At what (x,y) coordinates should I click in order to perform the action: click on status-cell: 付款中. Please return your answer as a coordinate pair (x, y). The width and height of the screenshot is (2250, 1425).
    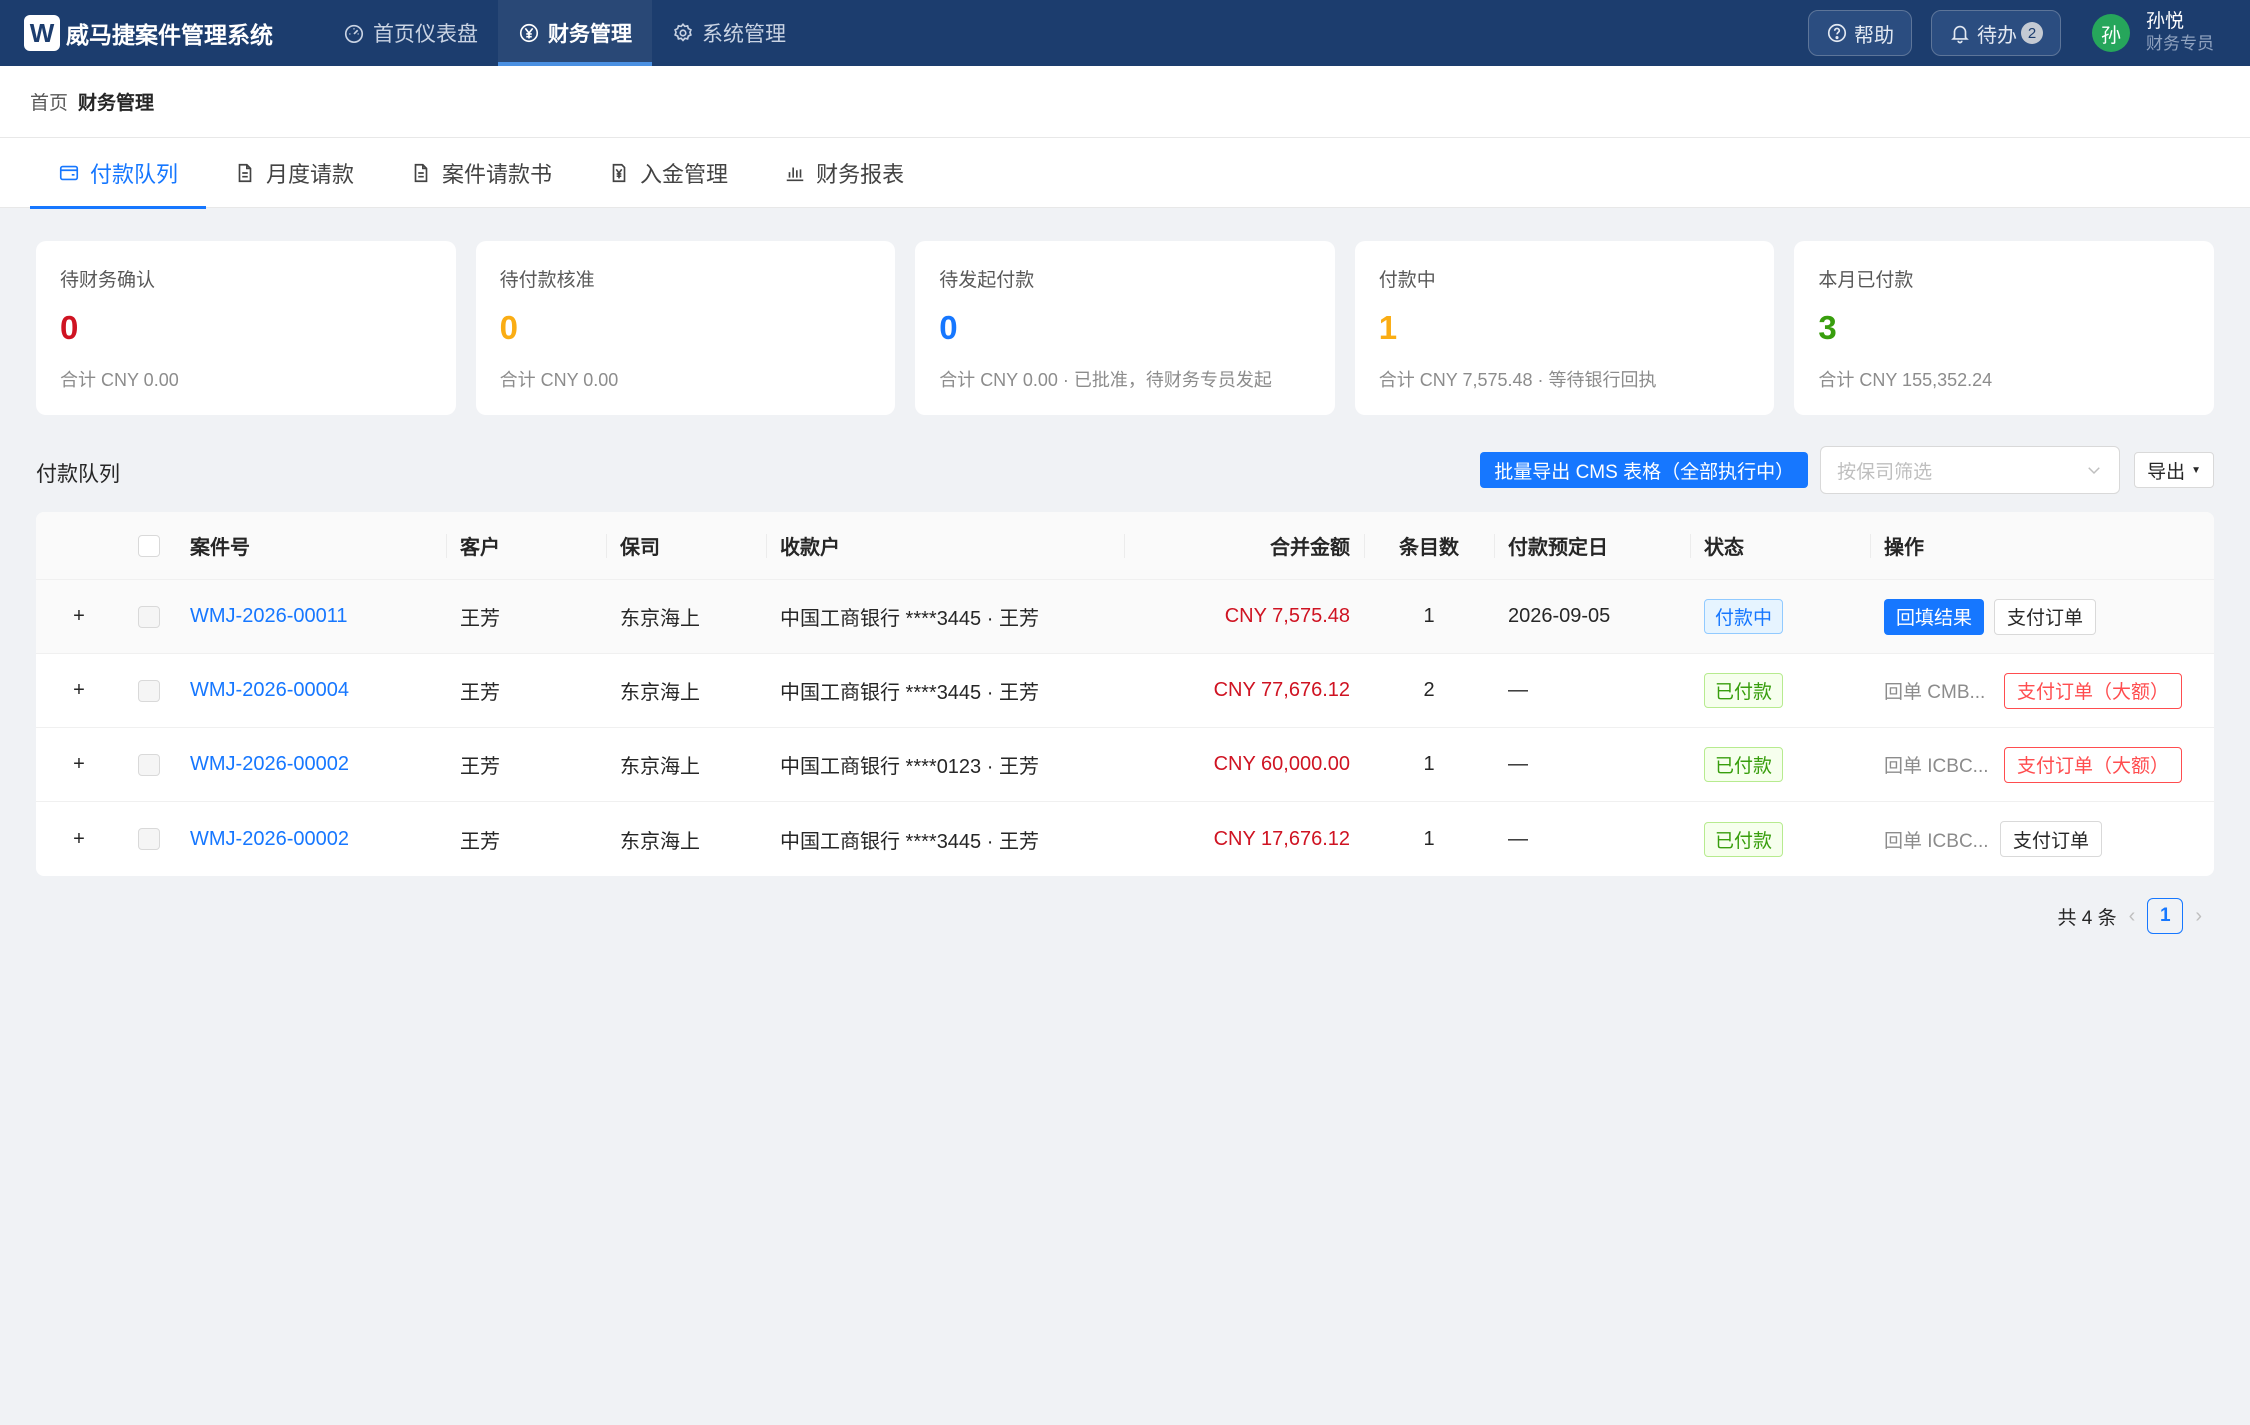
    Looking at the image, I should click on (1780, 616).